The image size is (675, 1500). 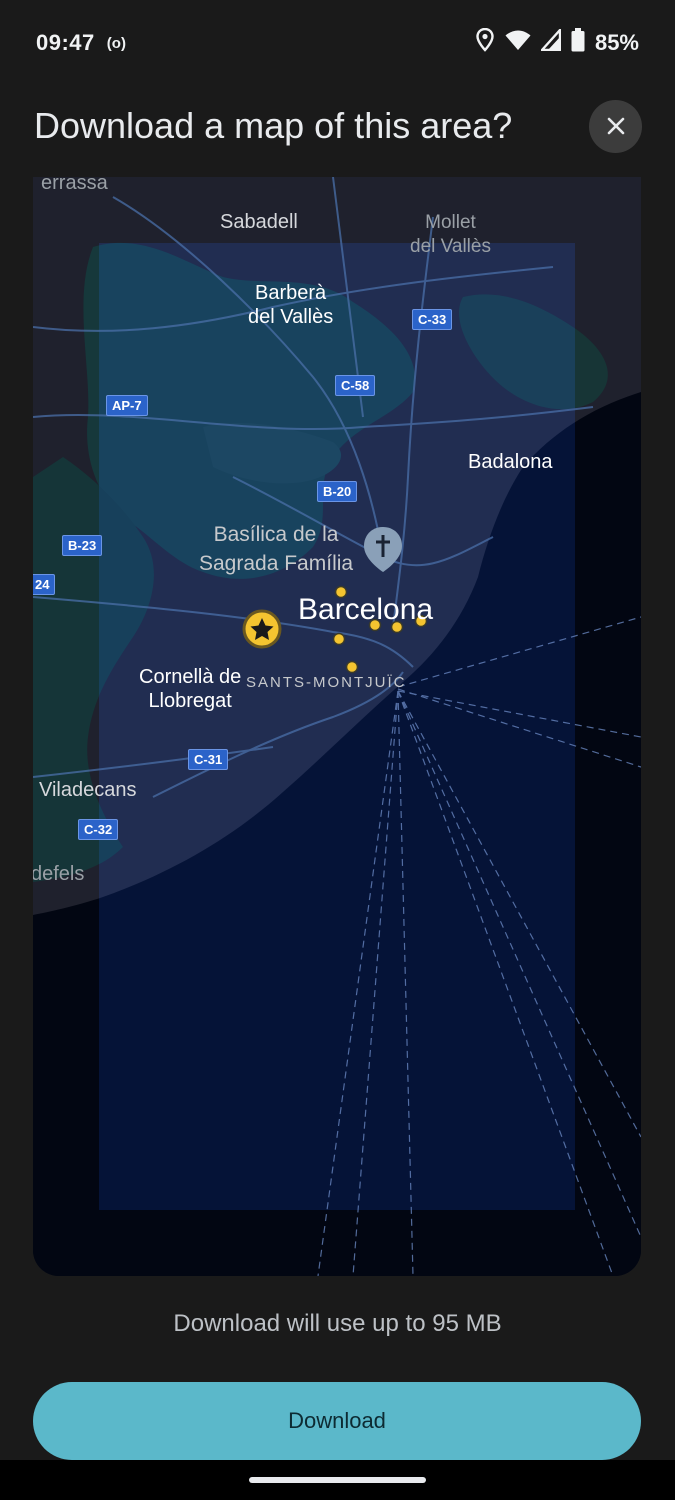 What do you see at coordinates (262, 629) in the screenshot?
I see `starred-place-icon` at bounding box center [262, 629].